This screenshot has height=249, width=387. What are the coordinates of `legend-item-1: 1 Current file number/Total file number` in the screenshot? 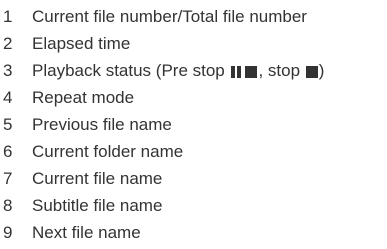 It's located at (193, 16).